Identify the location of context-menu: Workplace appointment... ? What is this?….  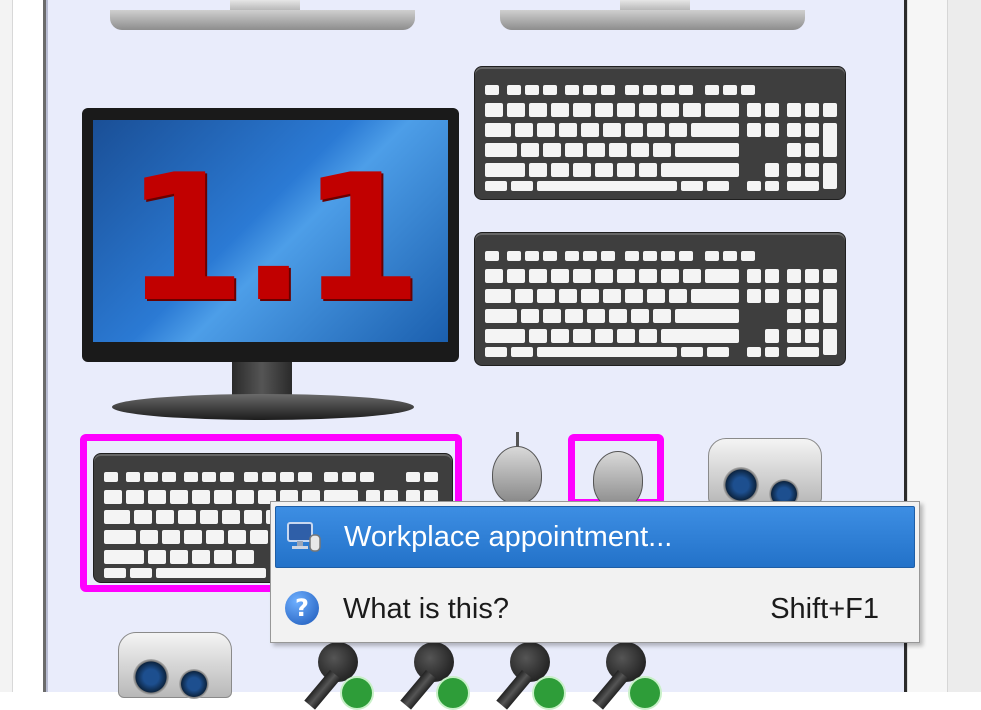
(595, 572).